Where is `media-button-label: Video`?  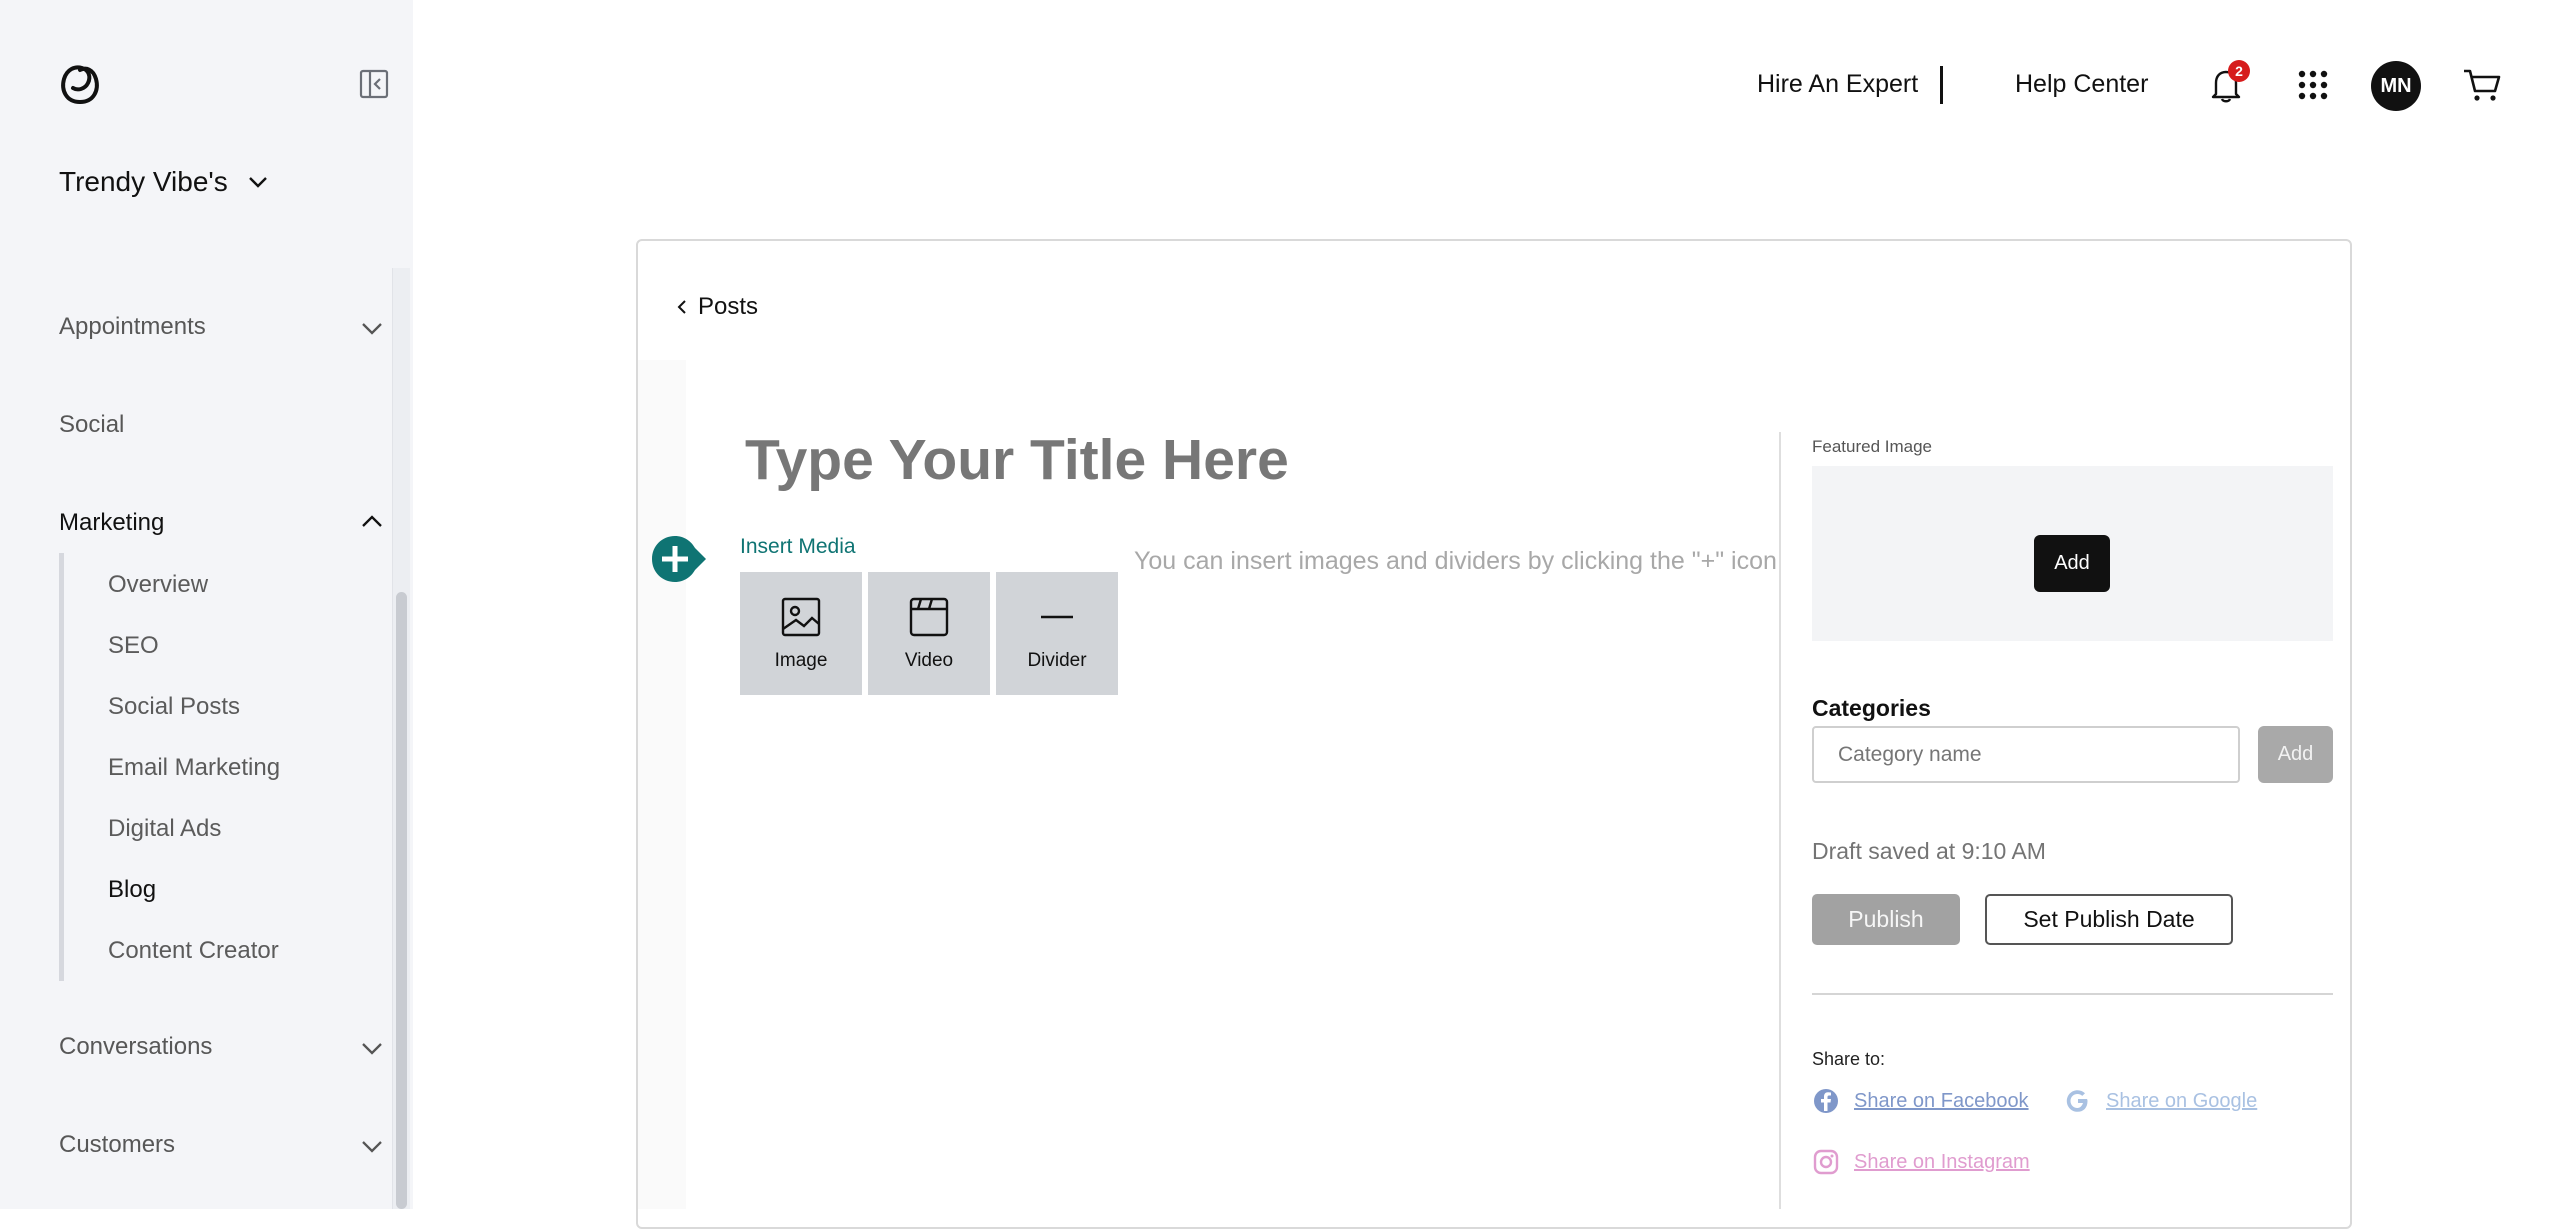
media-button-label: Video is located at coordinates (929, 660).